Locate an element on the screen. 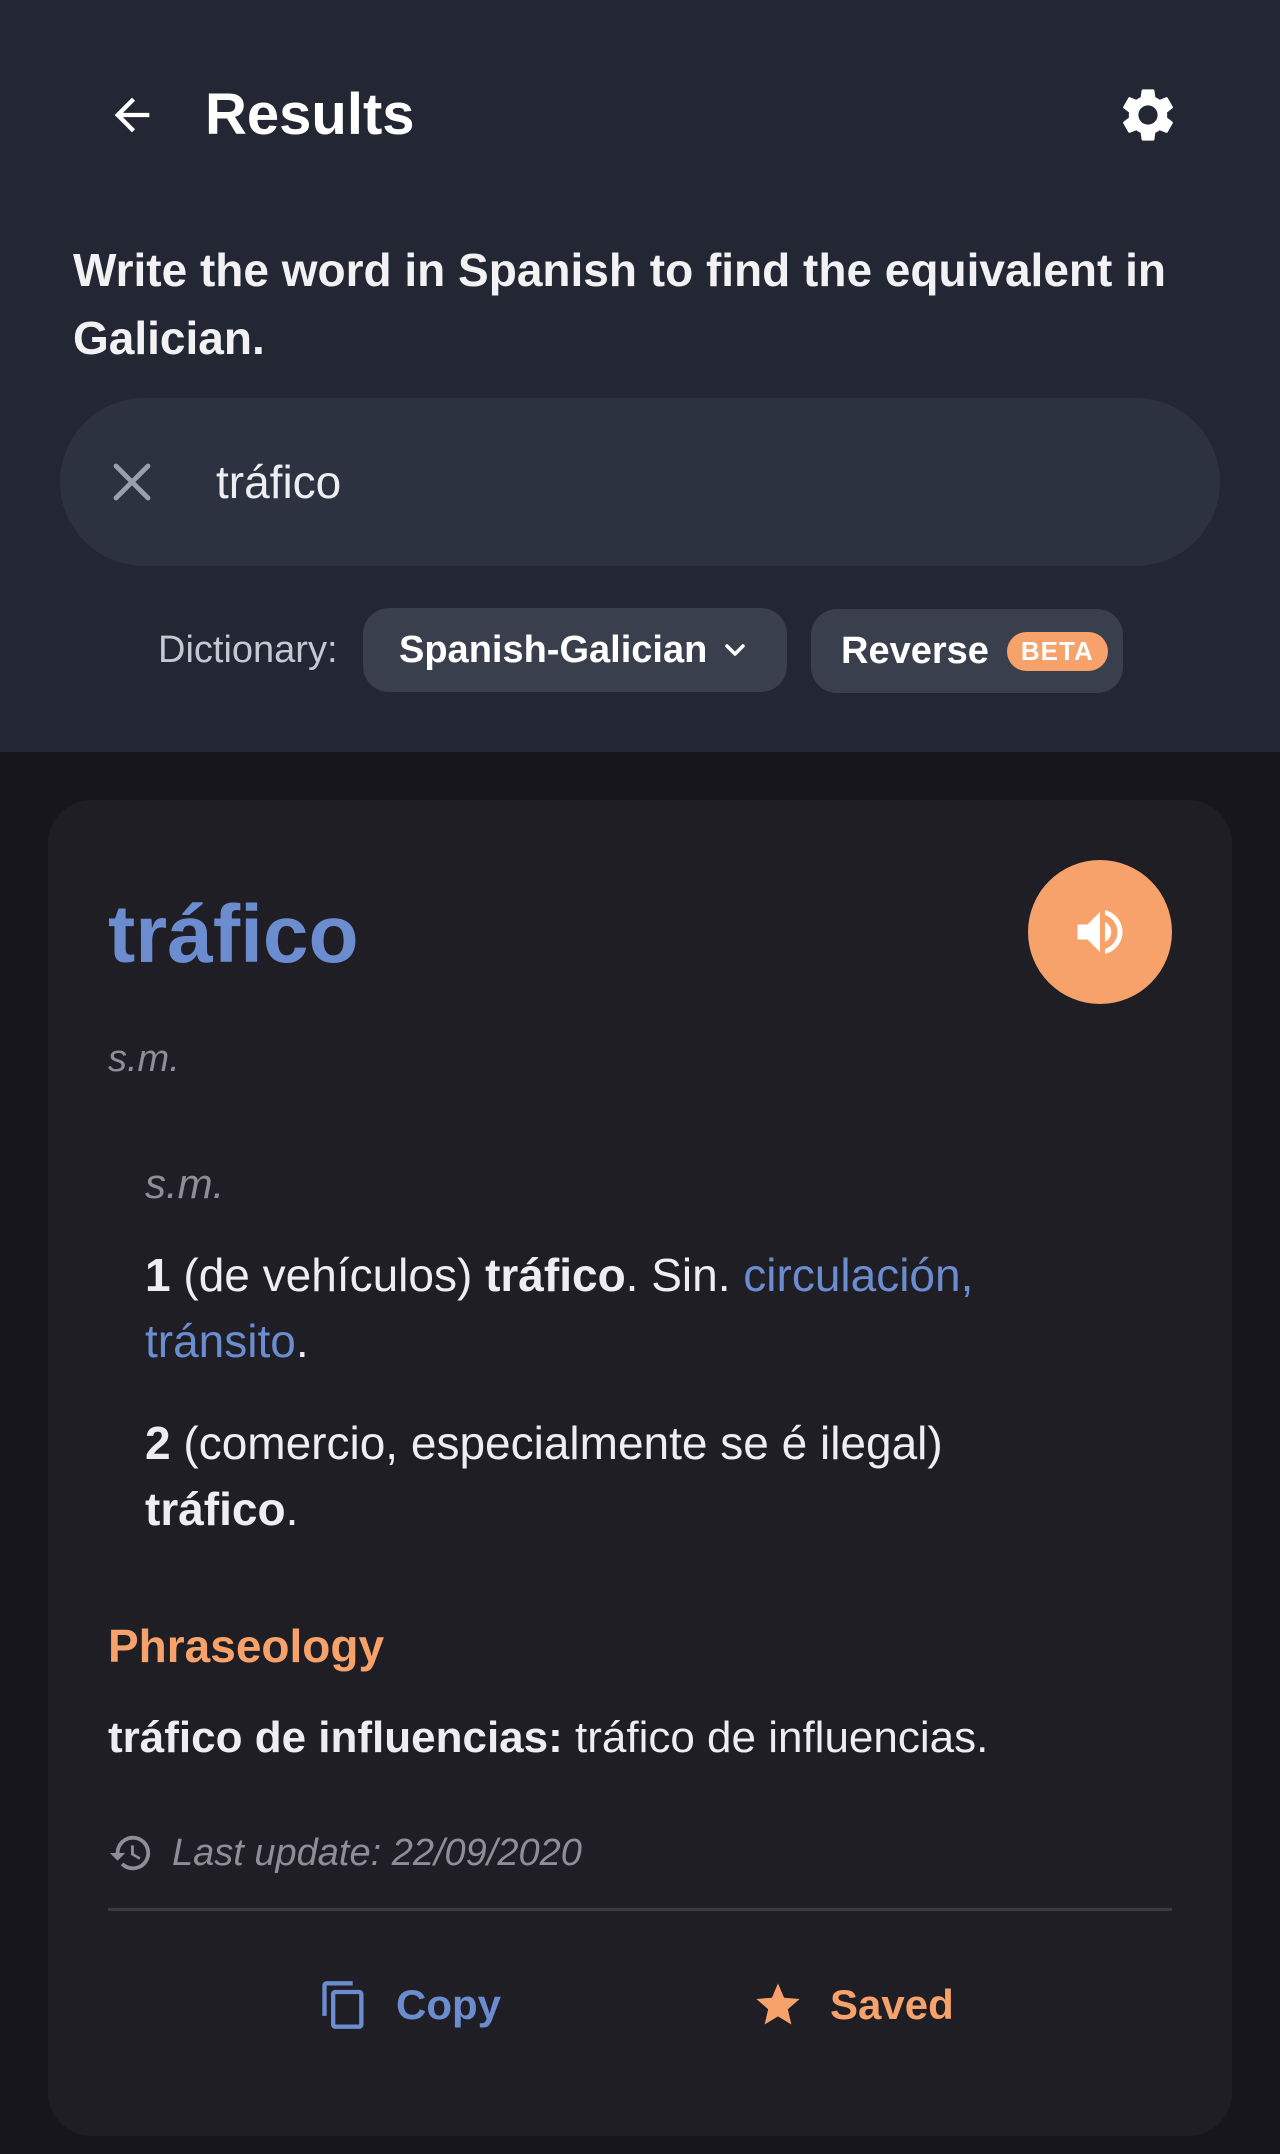  speaker-icon is located at coordinates (1100, 932).